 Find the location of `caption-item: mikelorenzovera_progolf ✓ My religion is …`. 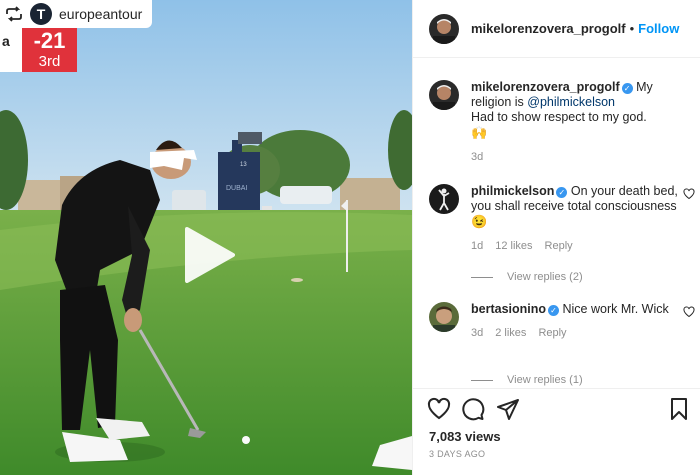

caption-item: mikelorenzovera_progolf ✓ My religion is … is located at coordinates (559, 122).